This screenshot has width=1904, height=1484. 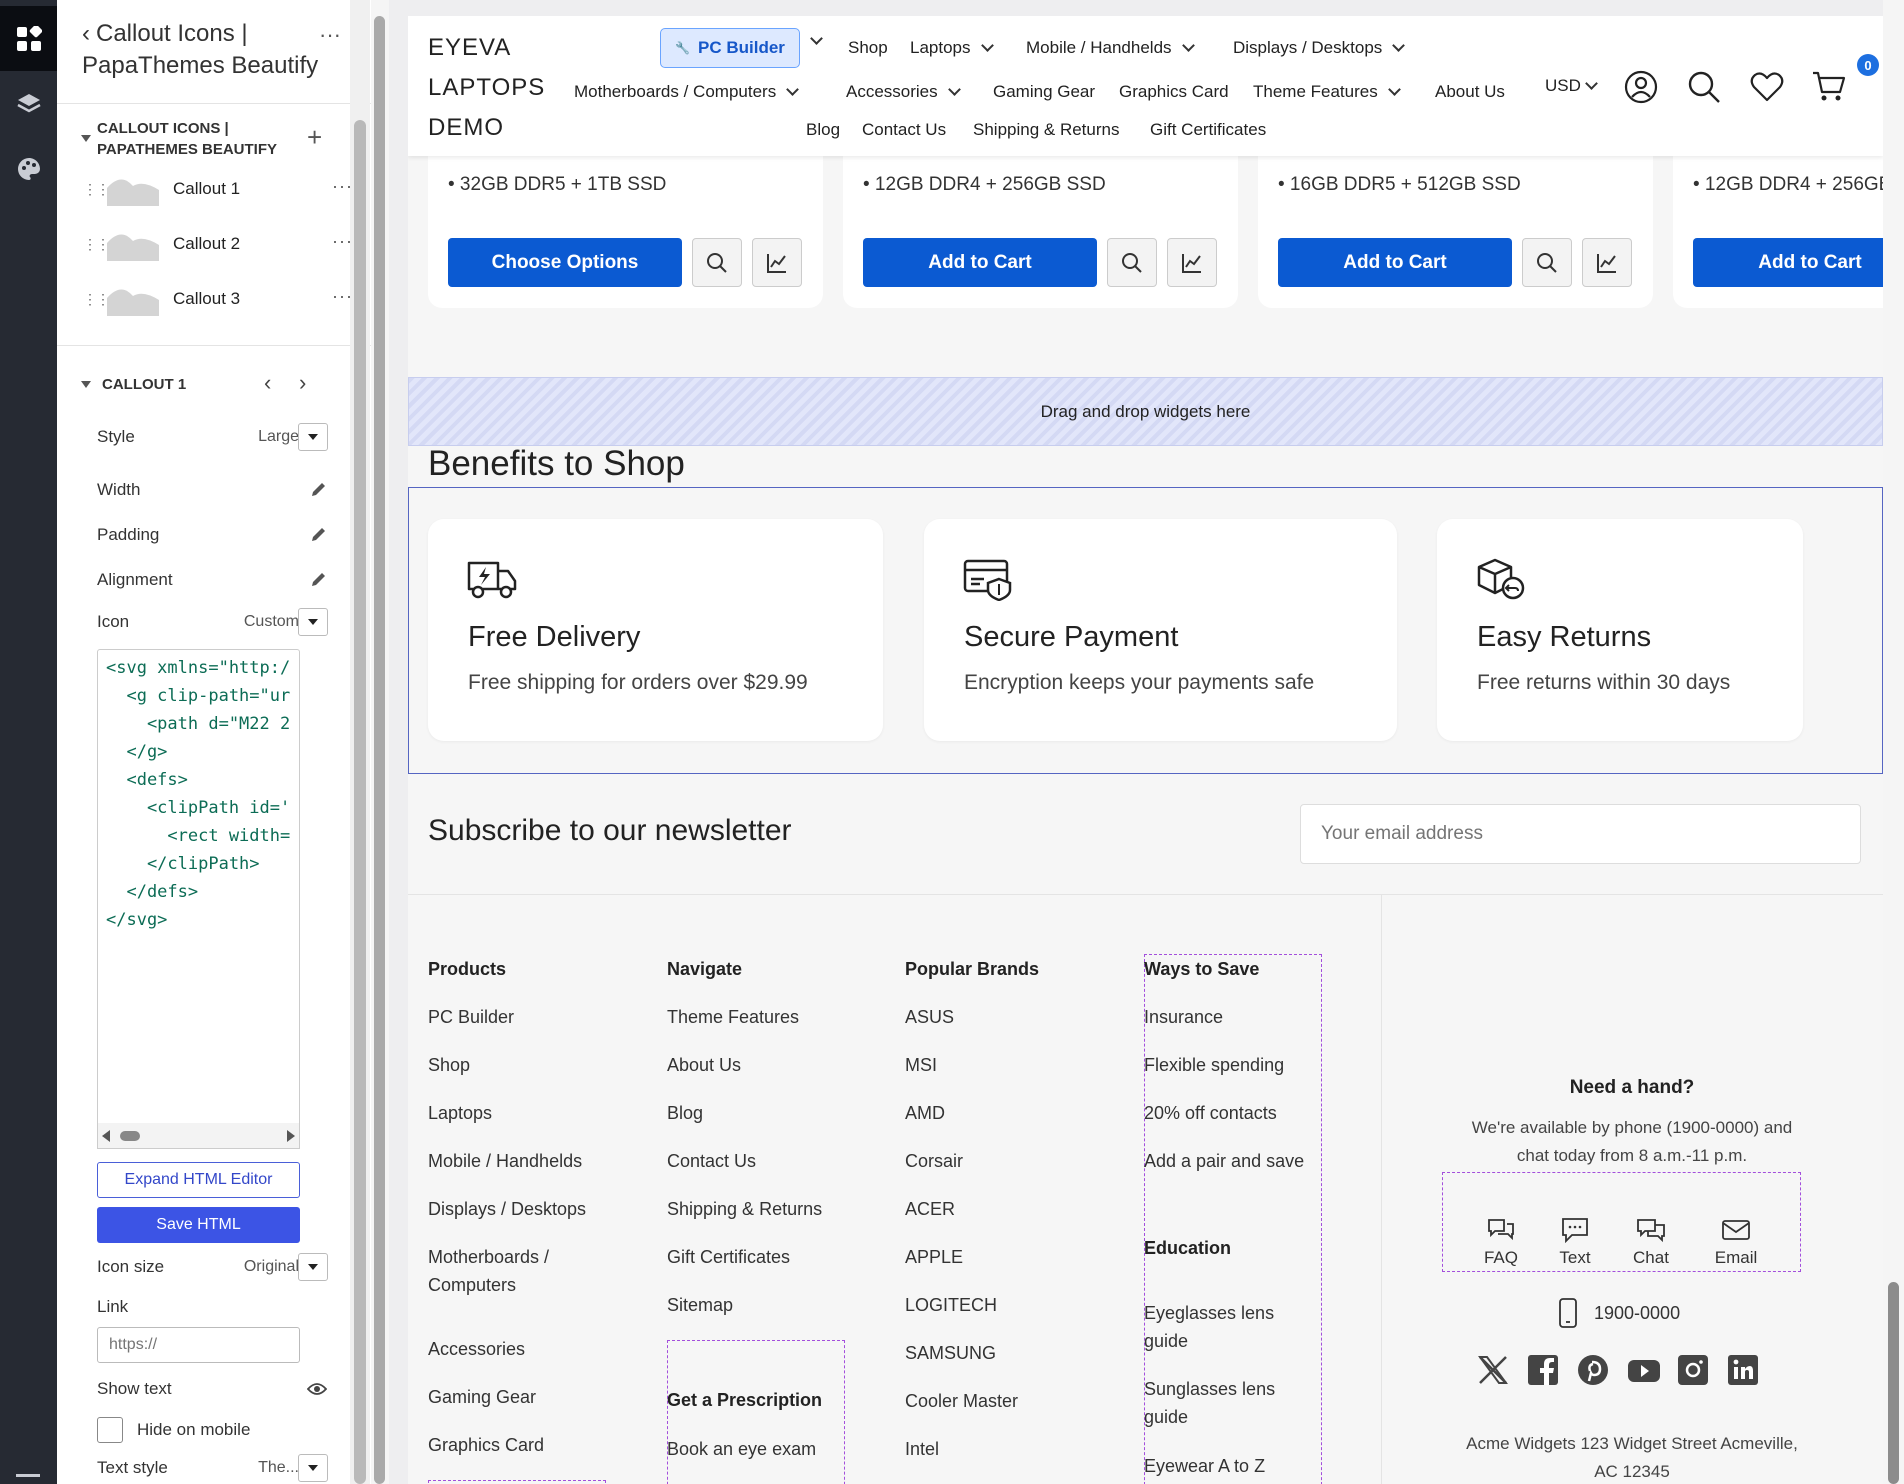 I want to click on footer-link: Insurance, so click(x=1183, y=1017).